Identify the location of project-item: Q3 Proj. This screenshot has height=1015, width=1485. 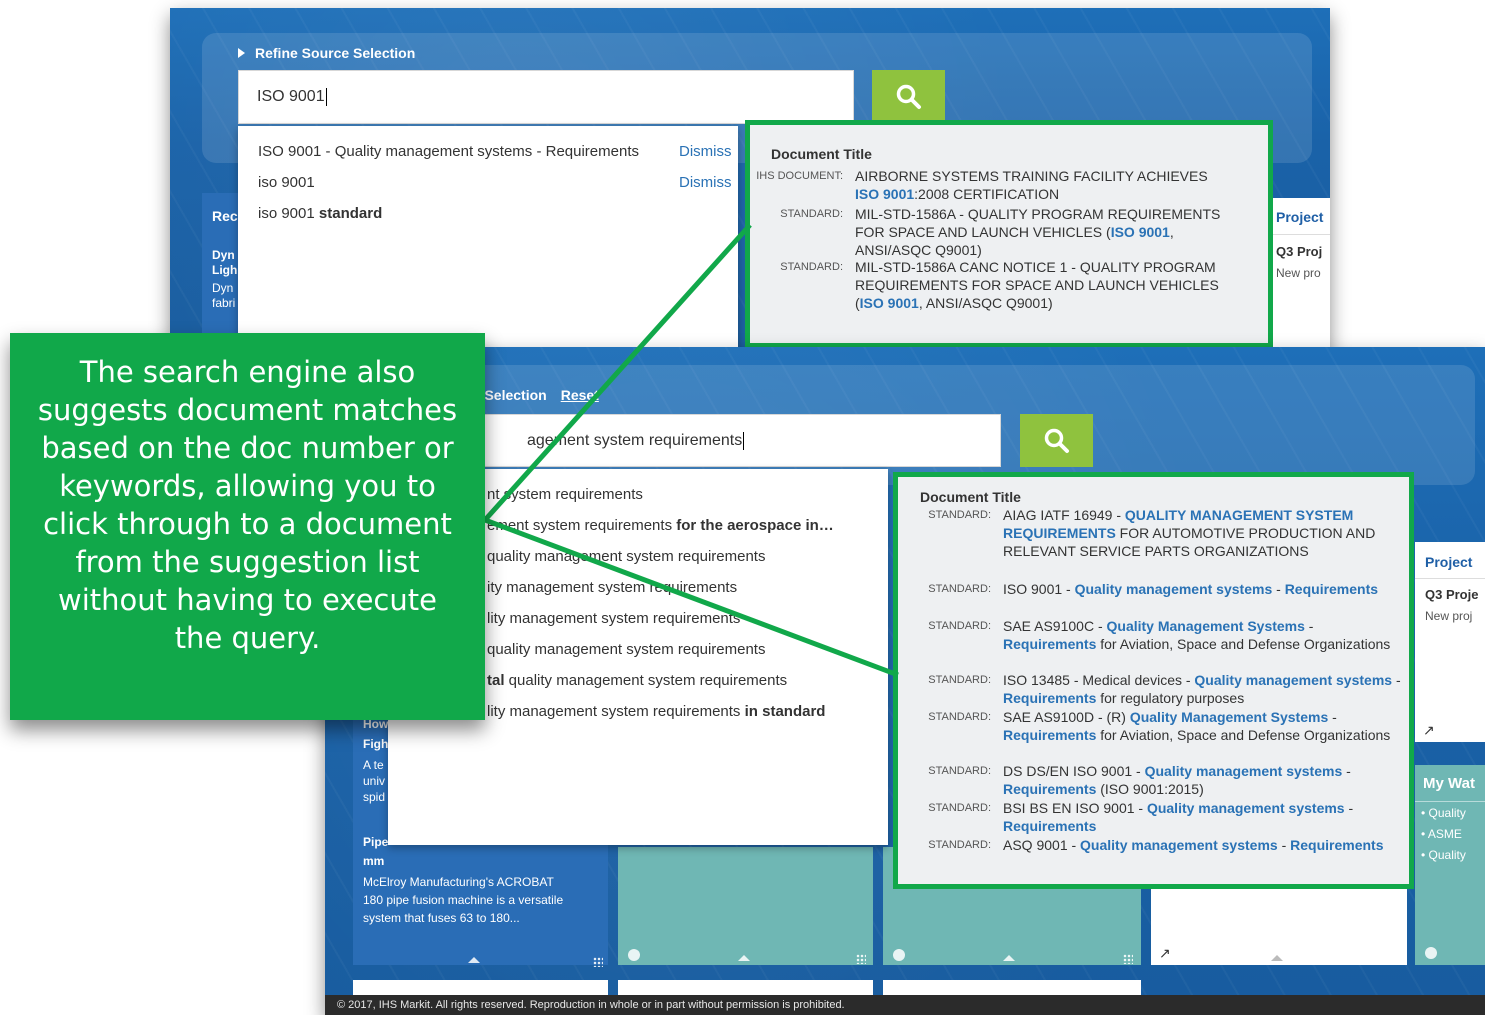
(1299, 251).